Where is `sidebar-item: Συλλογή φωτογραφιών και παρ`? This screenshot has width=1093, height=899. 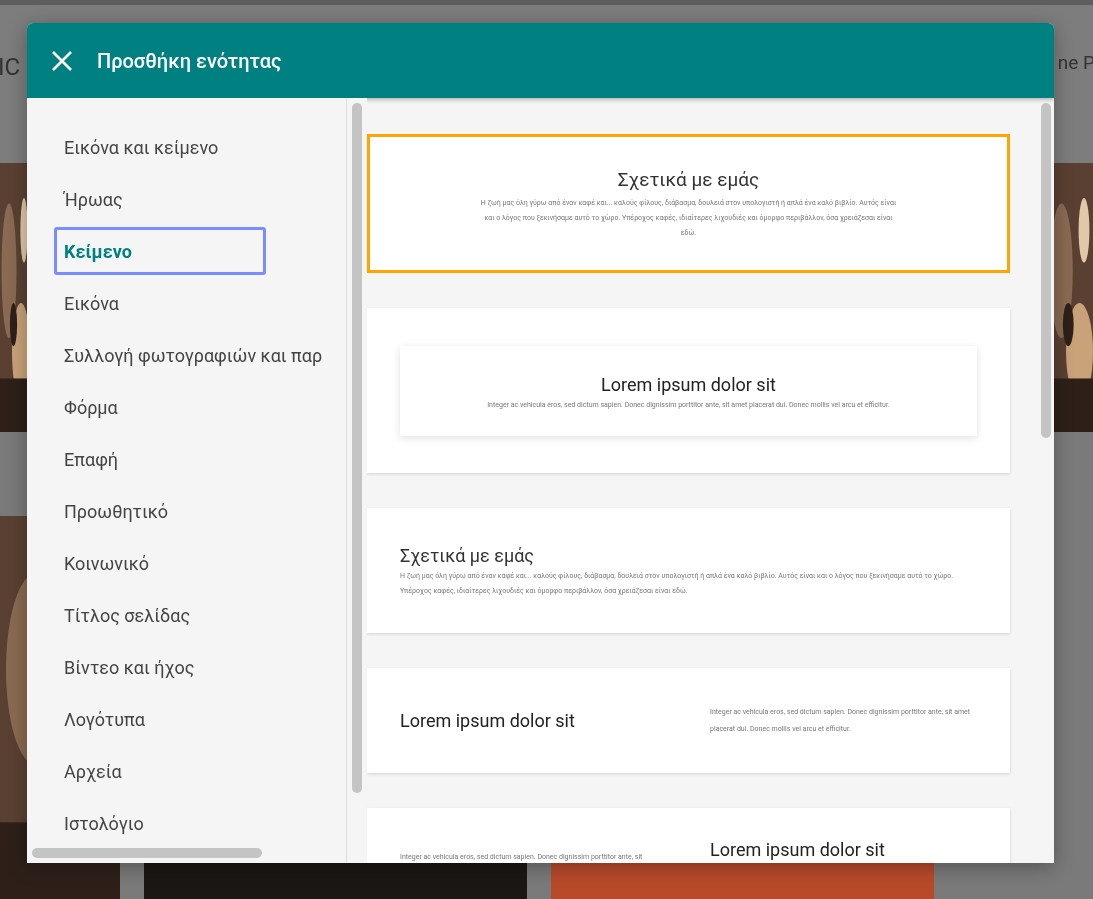
sidebar-item: Συλλογή φωτογραφιών και παρ is located at coordinates (192, 355).